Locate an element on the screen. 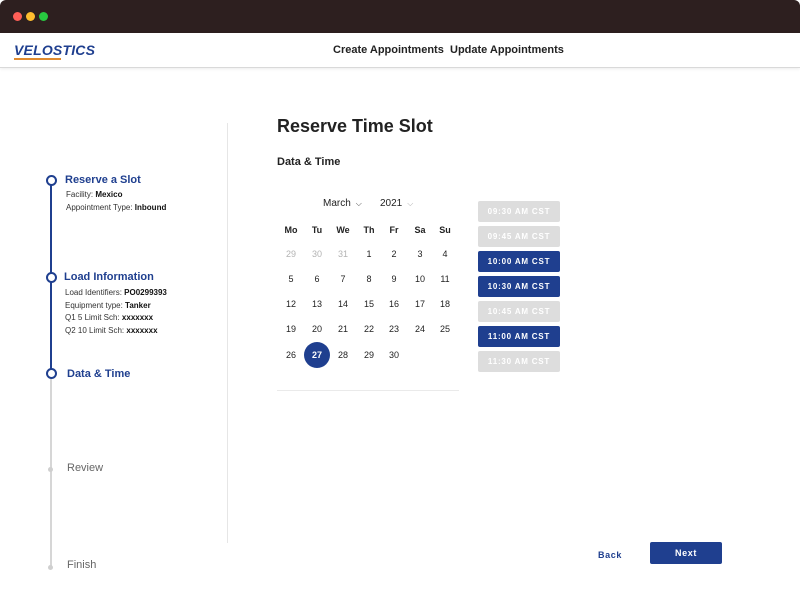  calendar-day: 7 is located at coordinates (343, 279).